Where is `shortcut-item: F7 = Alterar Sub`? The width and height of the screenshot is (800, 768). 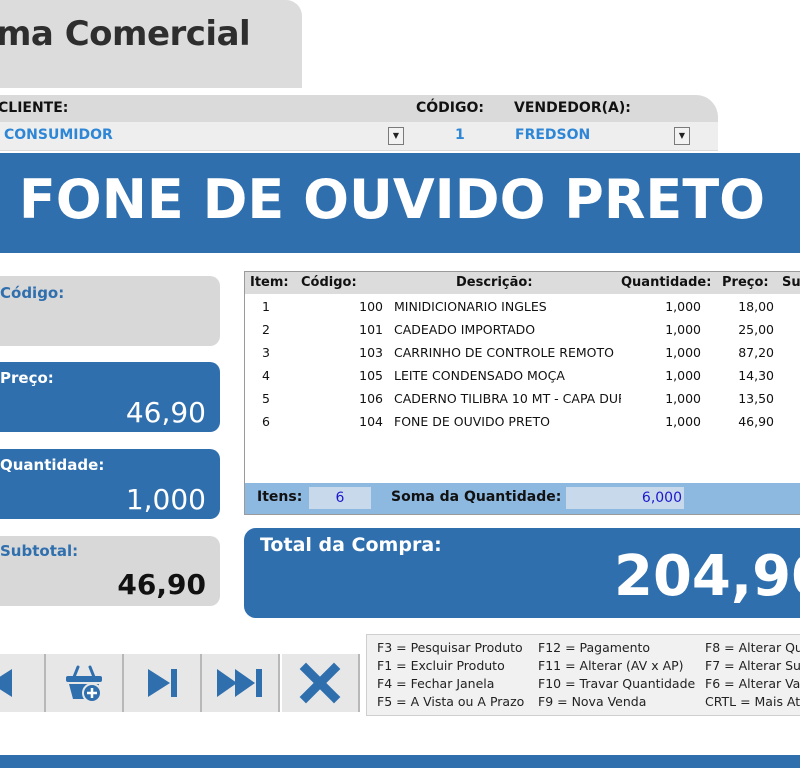
shortcut-item: F7 = Alterar Sub is located at coordinates (752, 665).